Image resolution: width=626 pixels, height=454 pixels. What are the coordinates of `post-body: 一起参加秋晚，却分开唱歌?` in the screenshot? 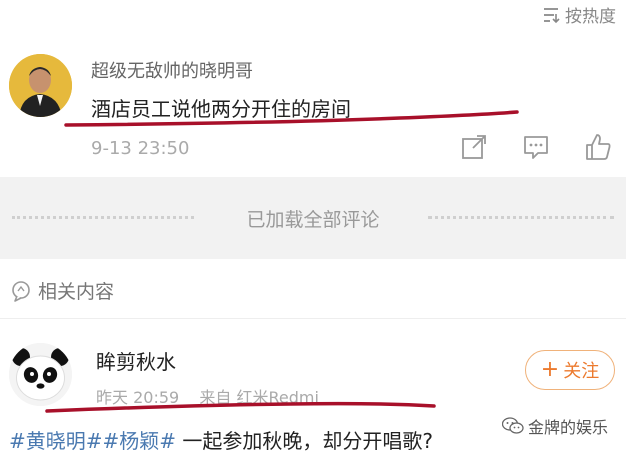 It's located at (308, 441).